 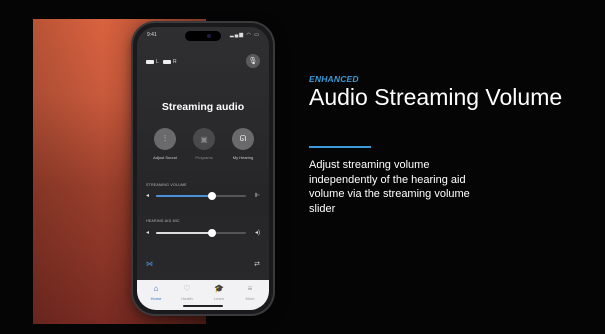 I want to click on tab-learn: 🎓 Learn, so click(x=219, y=292).